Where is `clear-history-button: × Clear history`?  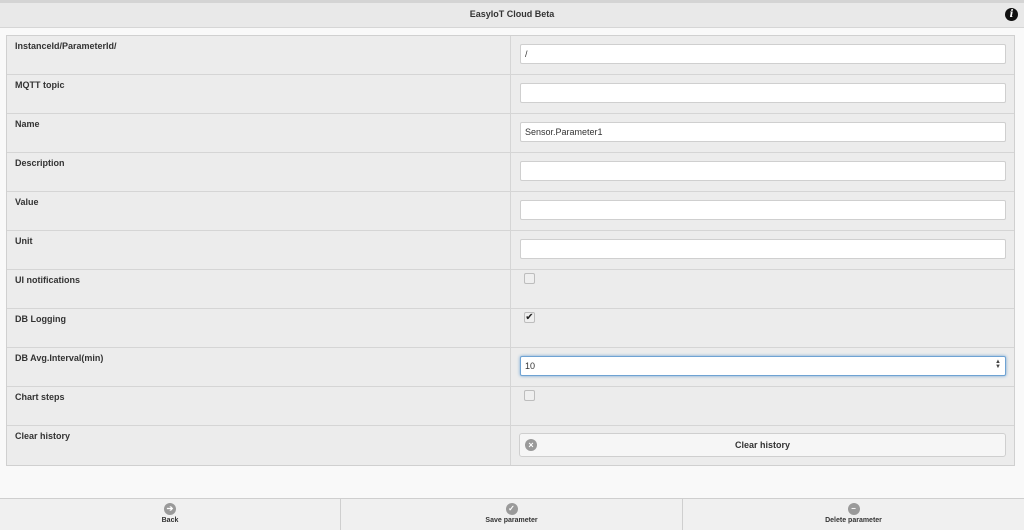
clear-history-button: × Clear history is located at coordinates (762, 445).